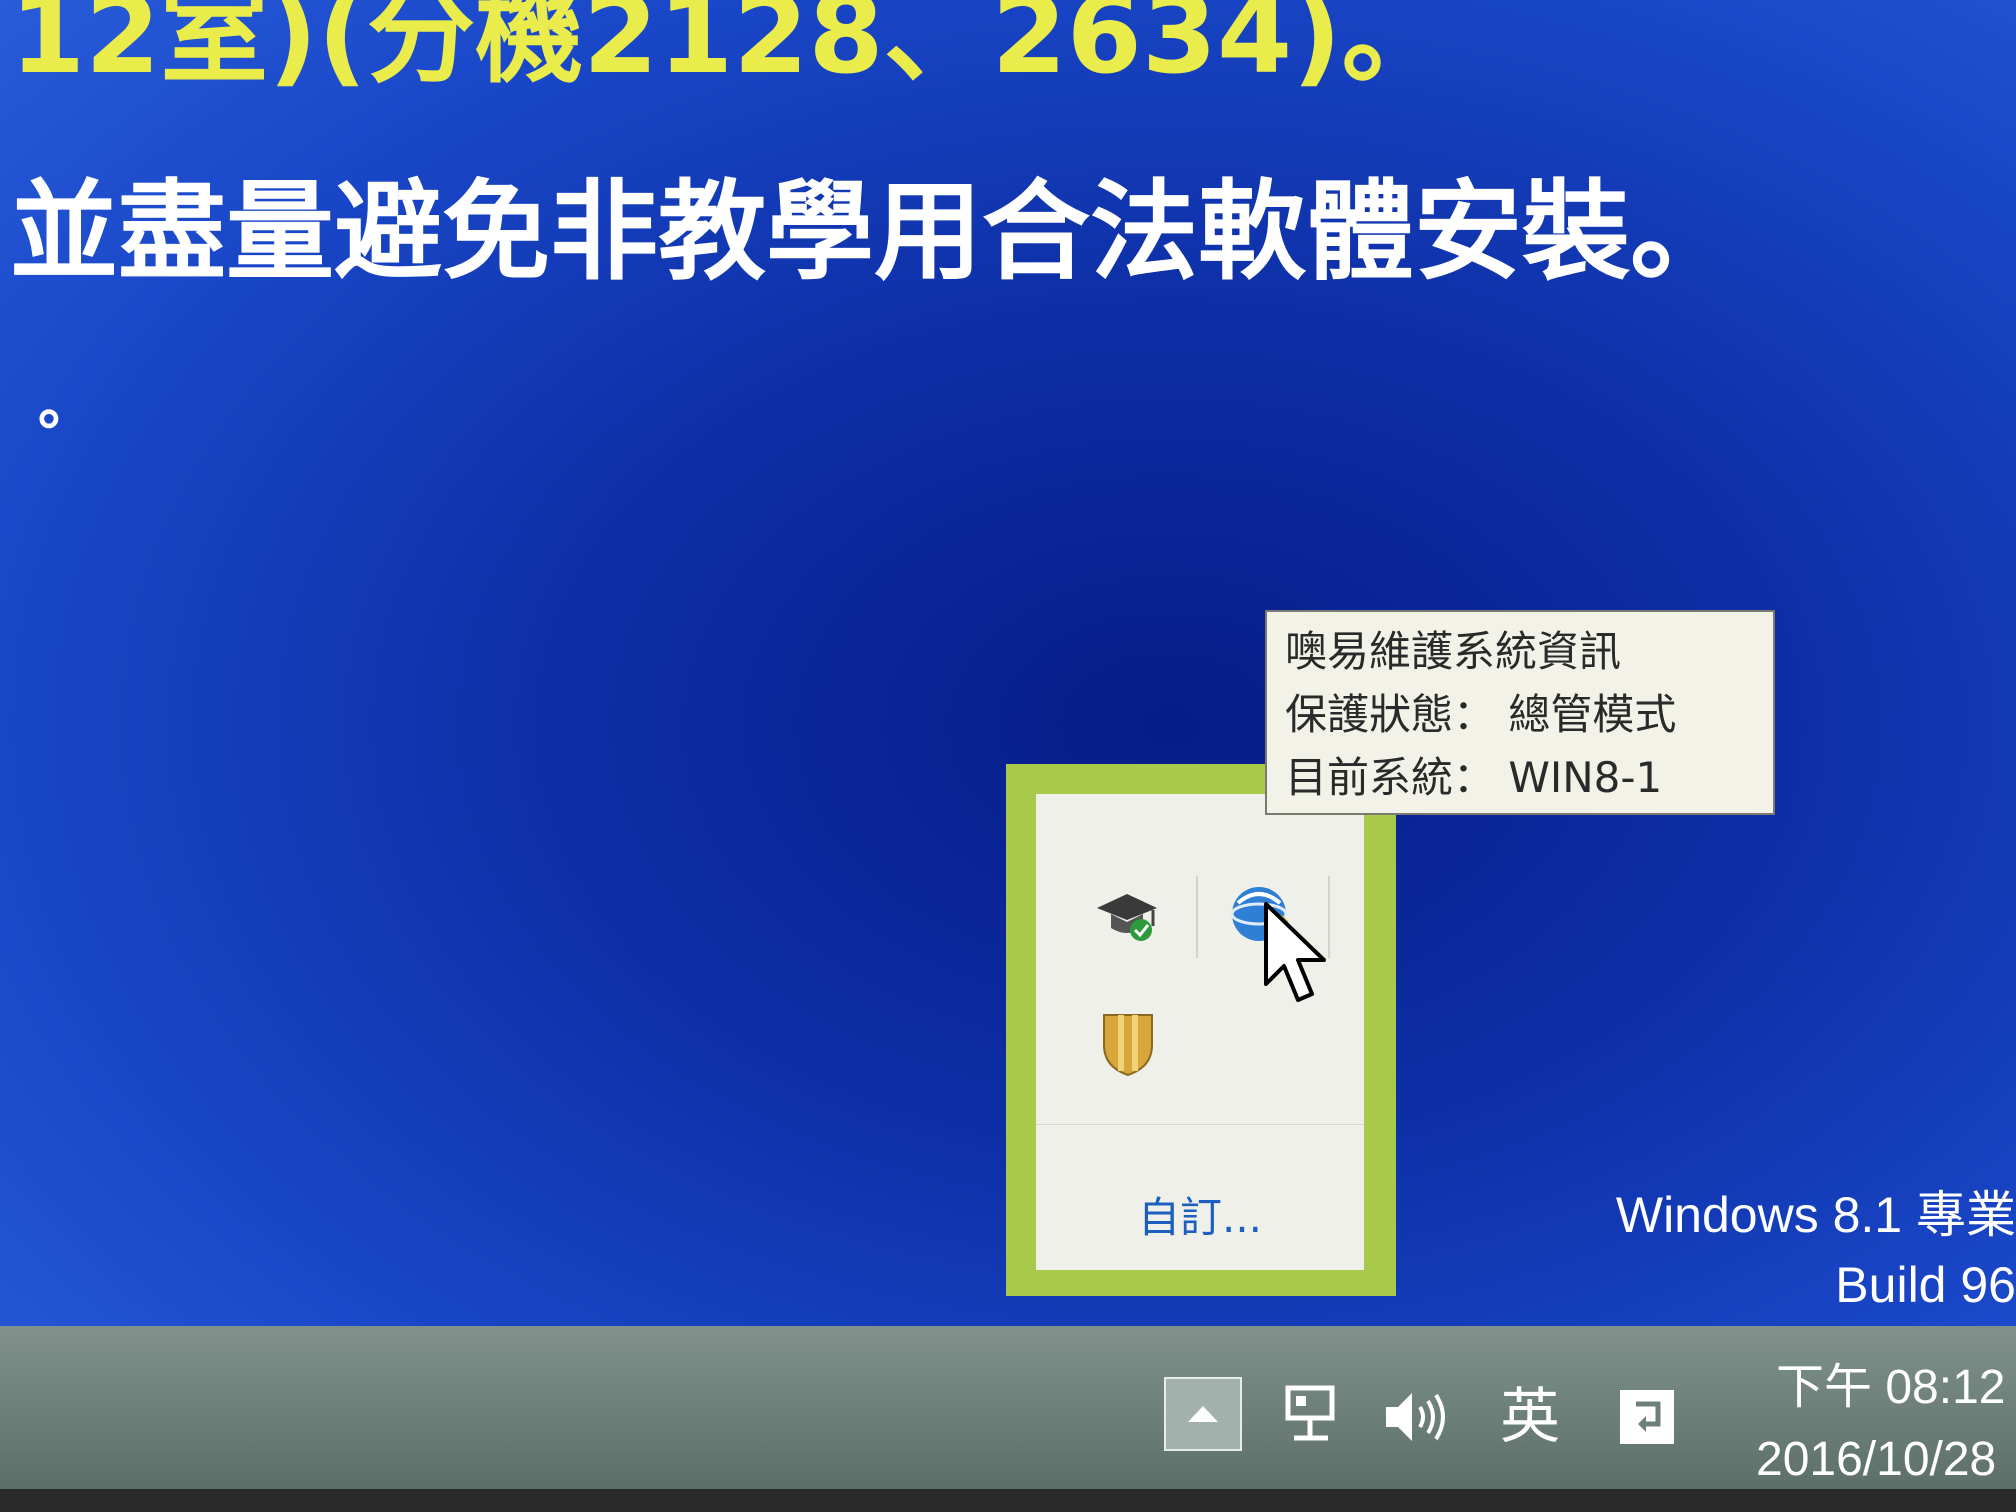 This screenshot has width=2016, height=1512. What do you see at coordinates (1876, 1459) in the screenshot?
I see `clock-date: 2016/10/28` at bounding box center [1876, 1459].